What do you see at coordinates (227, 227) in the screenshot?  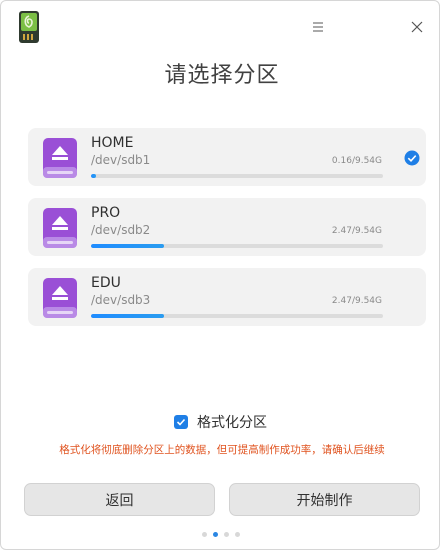 I see `partition-item-pro: PRO/dev/sdb2 2.47/9.54G` at bounding box center [227, 227].